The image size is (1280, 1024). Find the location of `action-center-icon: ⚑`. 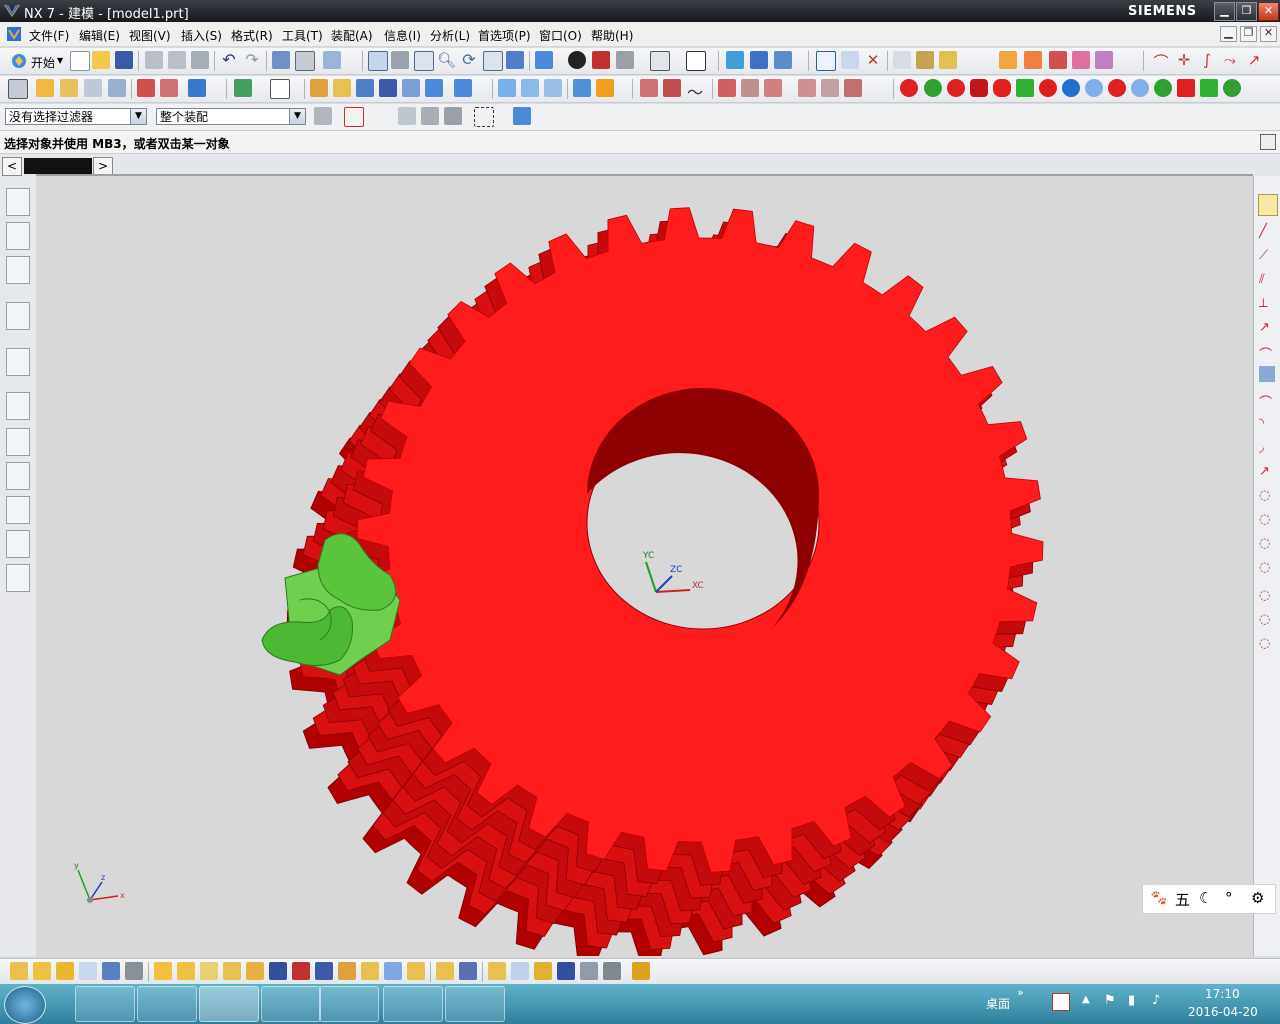

action-center-icon: ⚑ is located at coordinates (1110, 1000).